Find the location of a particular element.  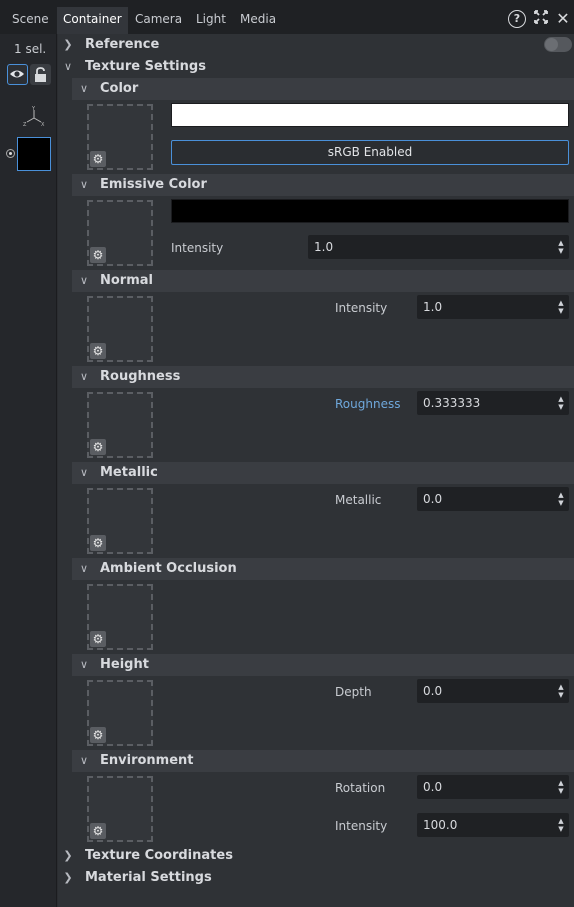

left-toolbar: 1 sel. Y Z X is located at coordinates (28, 470).